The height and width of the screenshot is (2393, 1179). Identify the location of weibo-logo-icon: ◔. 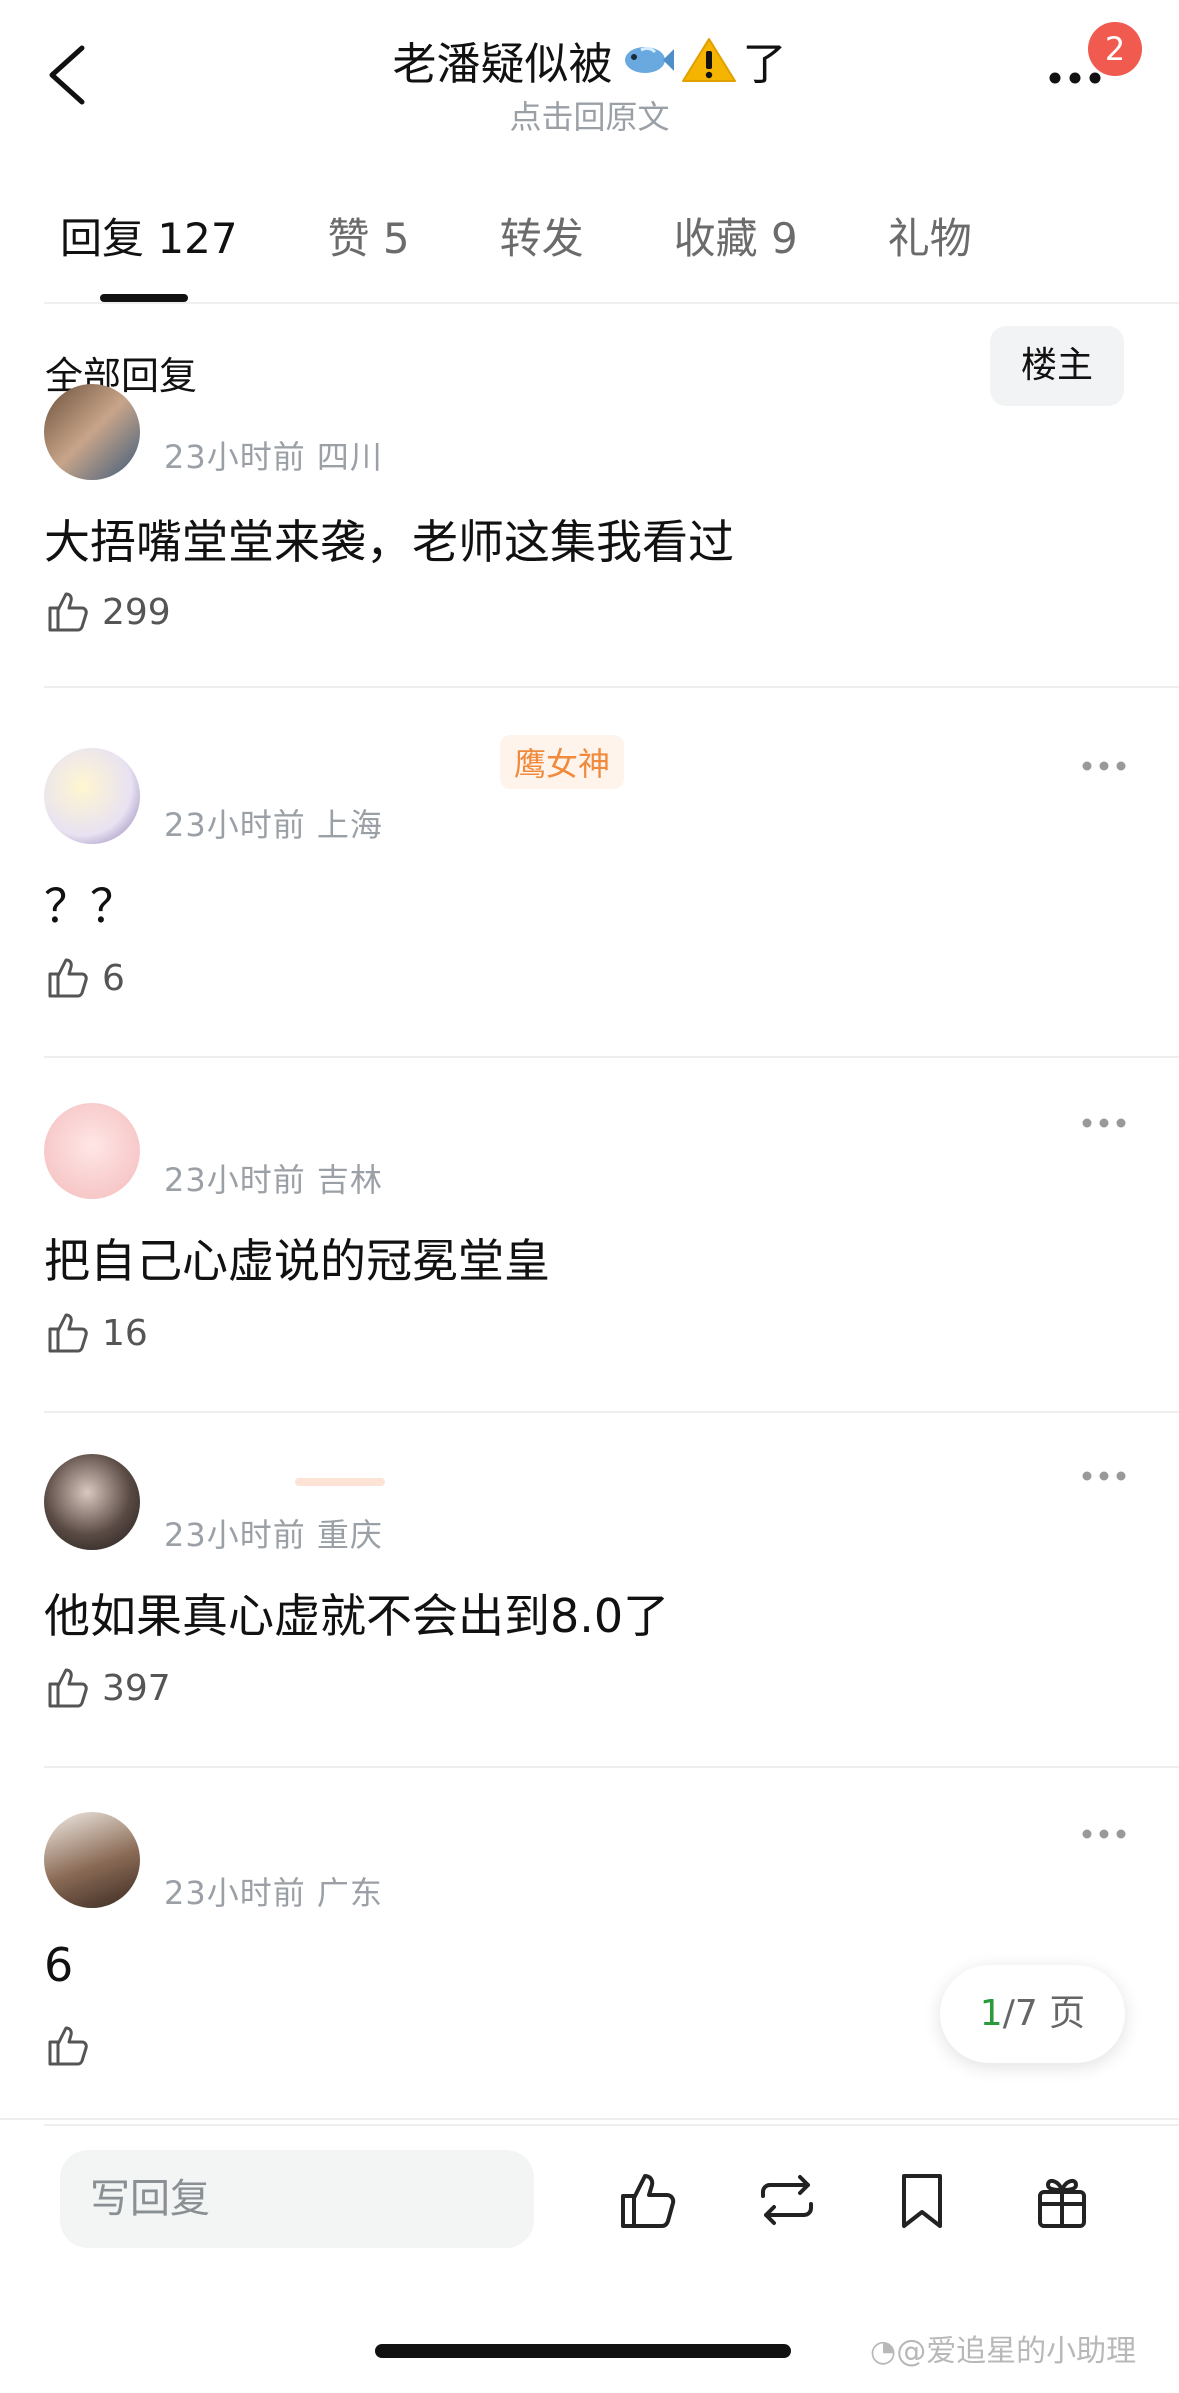
(883, 2351).